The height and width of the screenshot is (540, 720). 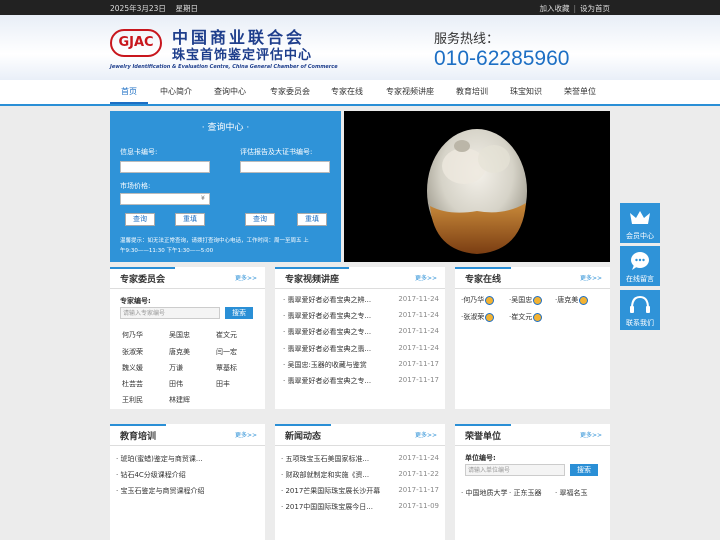 I want to click on expert-committee-title: 专家委员会, so click(x=143, y=278).